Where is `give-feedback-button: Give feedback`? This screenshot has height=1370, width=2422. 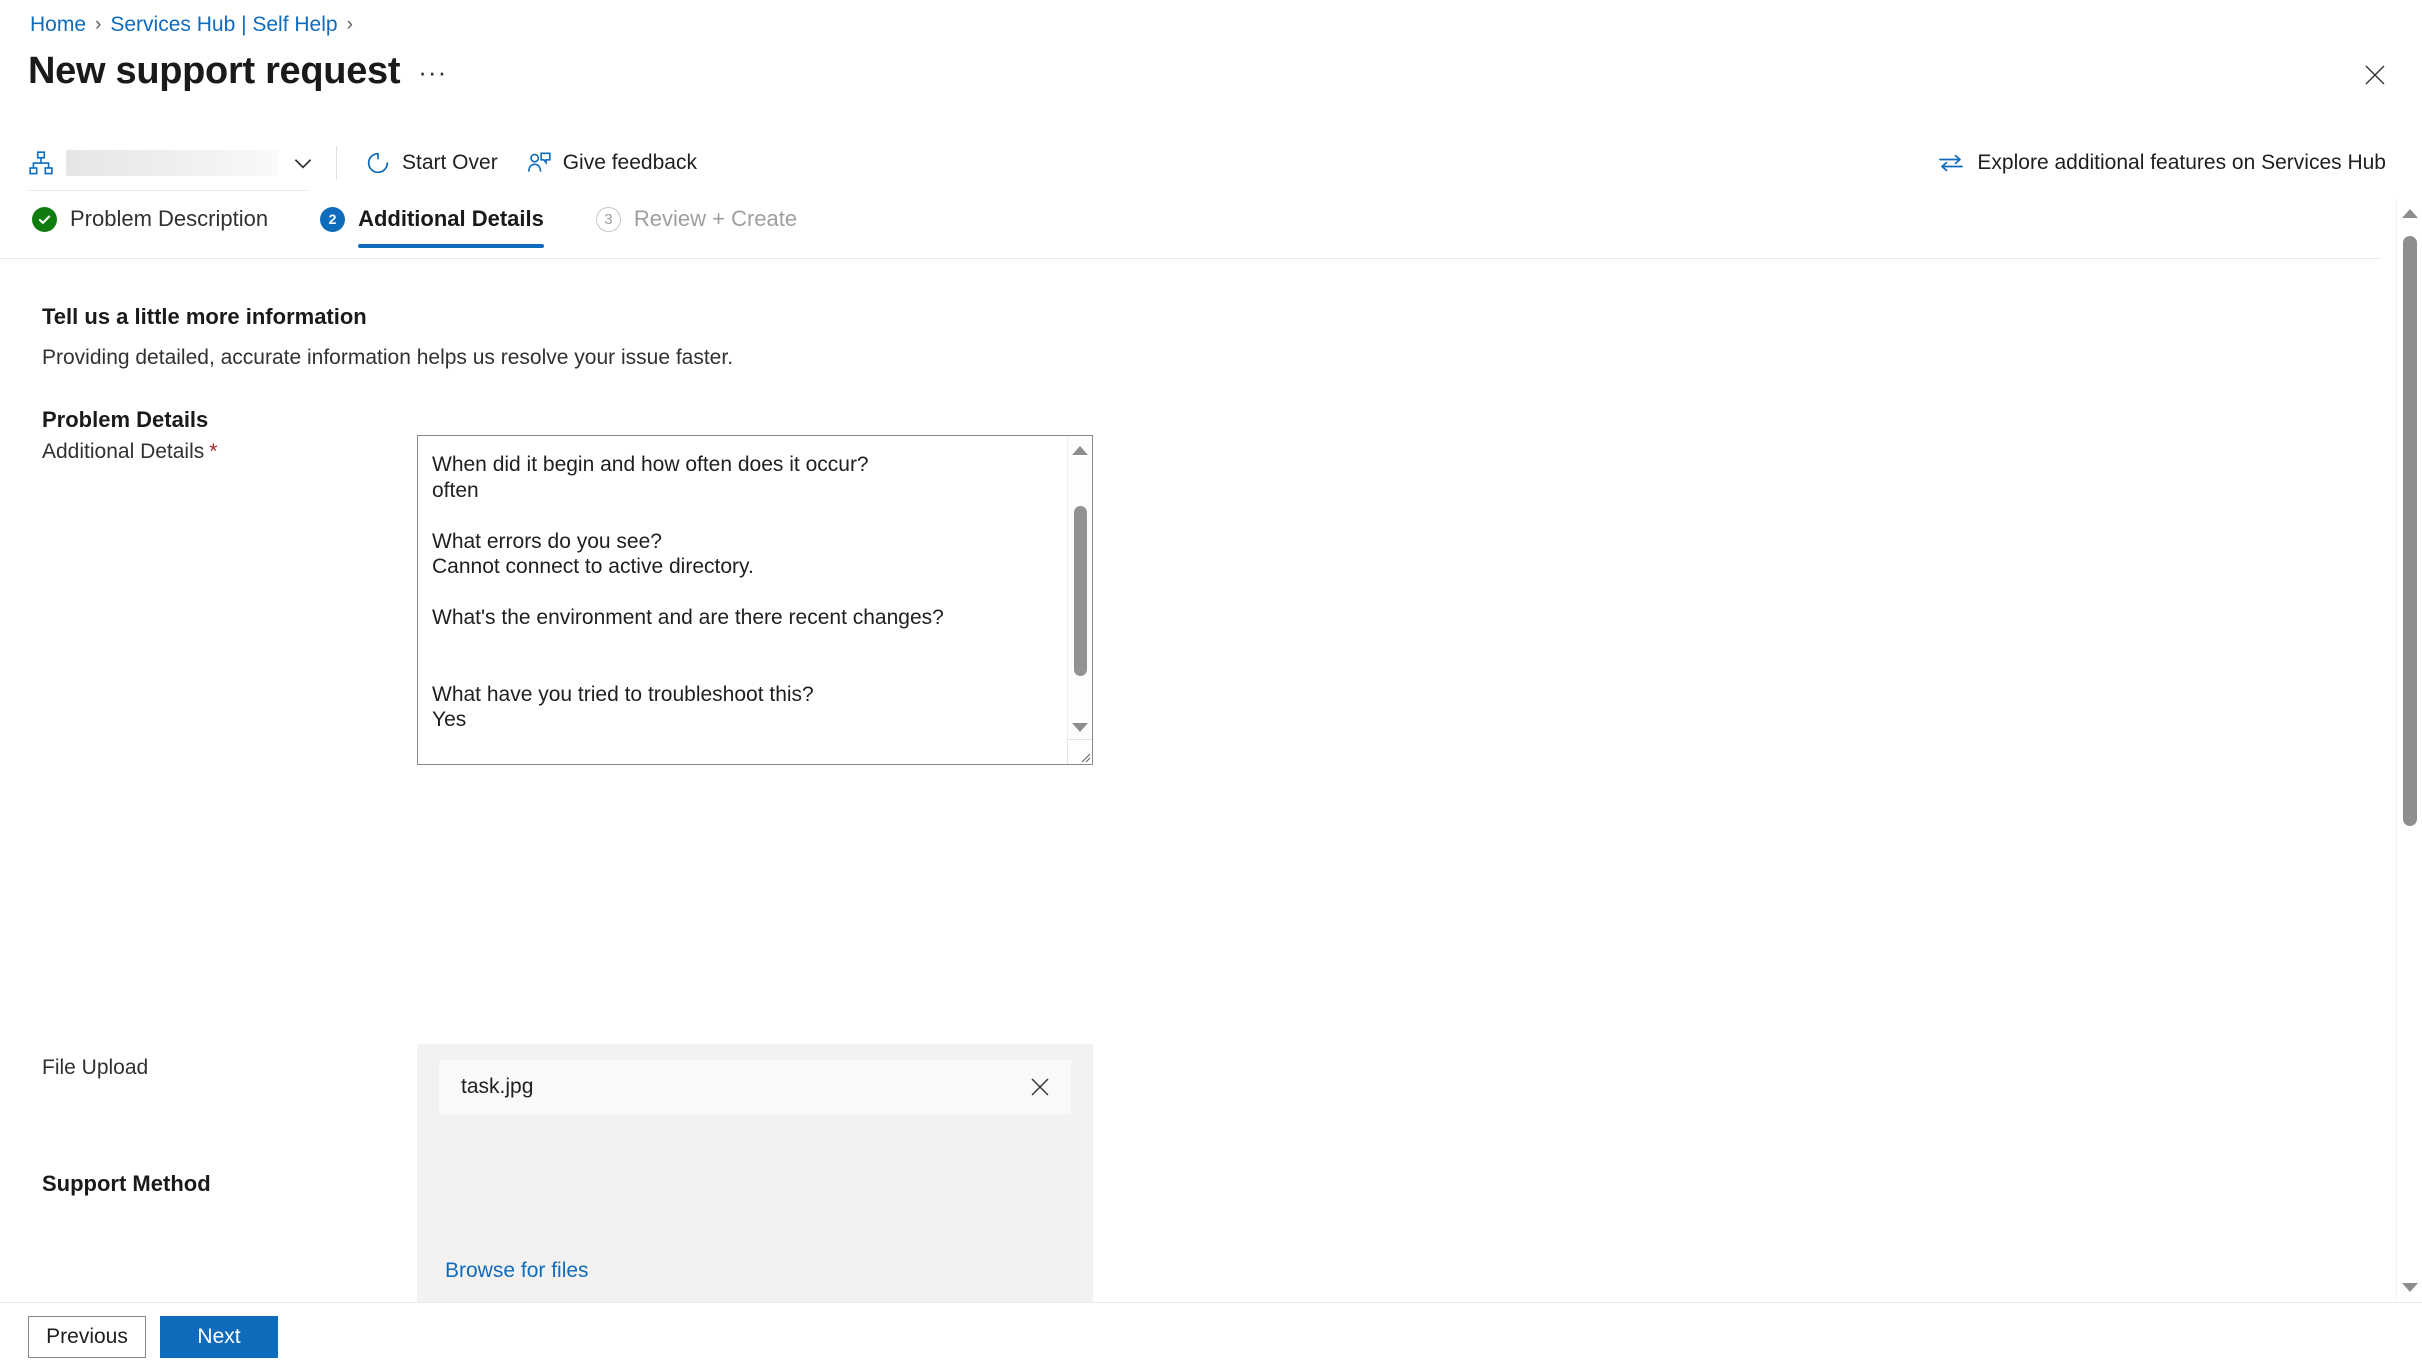
give-feedback-button: Give feedback is located at coordinates (611, 163).